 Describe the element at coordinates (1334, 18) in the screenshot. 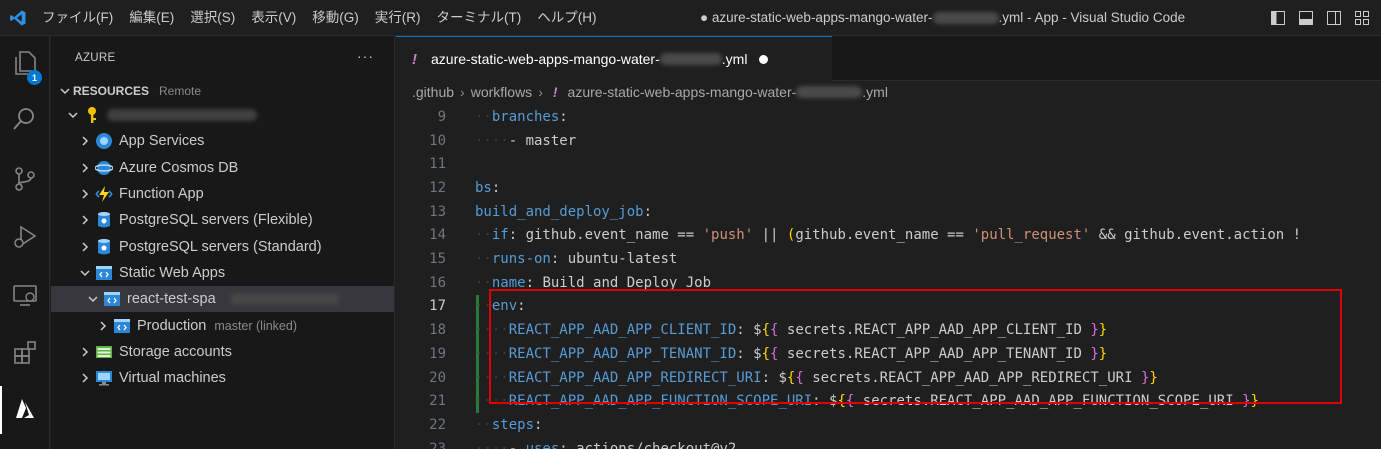

I see `toggle-secondary-sidebar-icon` at that location.